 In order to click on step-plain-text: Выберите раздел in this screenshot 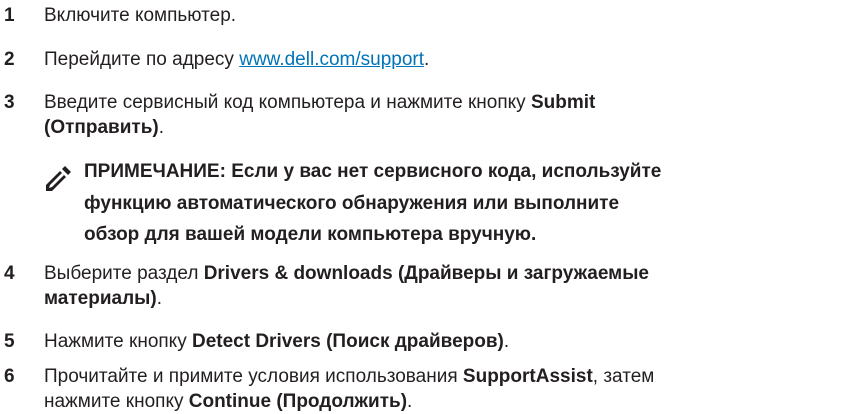, I will do `click(124, 273)`.